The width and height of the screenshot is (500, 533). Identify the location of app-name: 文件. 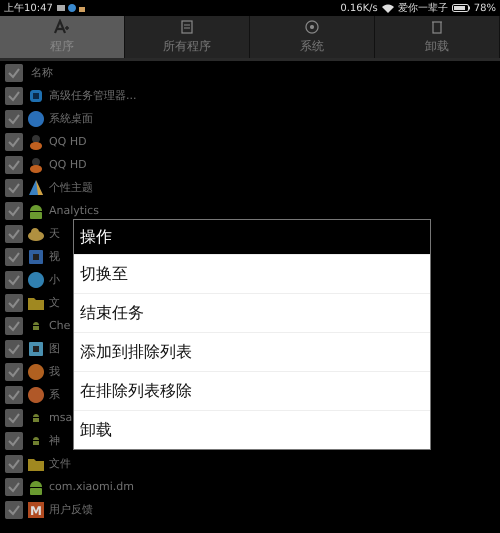
(60, 463).